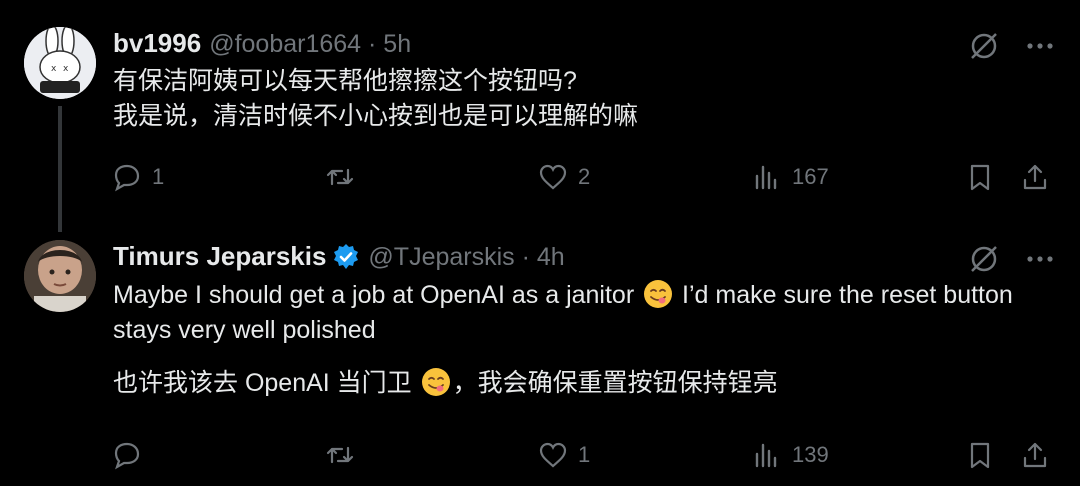 This screenshot has width=1080, height=486. I want to click on author-name: bv1996, so click(157, 43).